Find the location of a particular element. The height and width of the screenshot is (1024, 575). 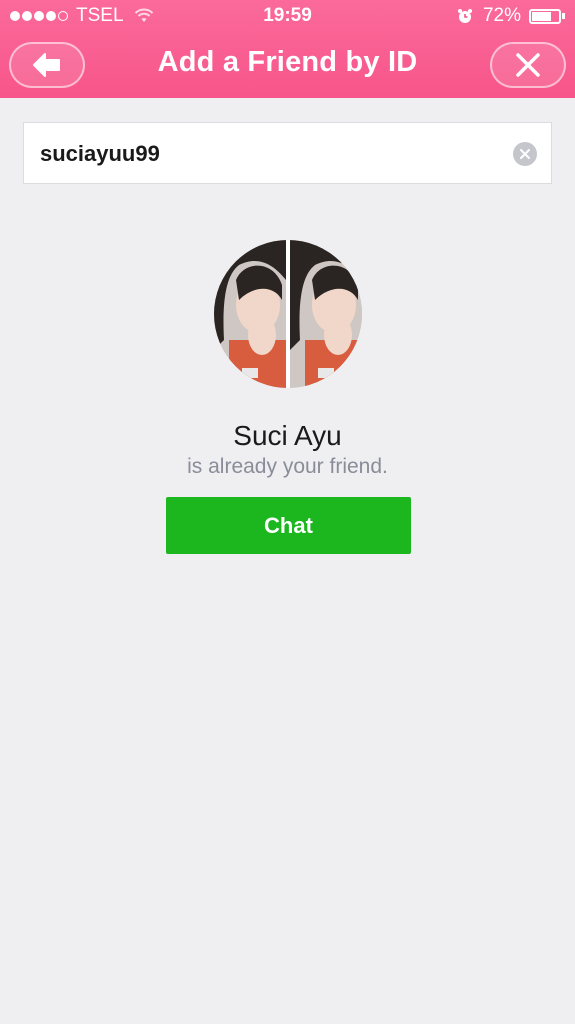

profile-photo-image is located at coordinates (288, 314).